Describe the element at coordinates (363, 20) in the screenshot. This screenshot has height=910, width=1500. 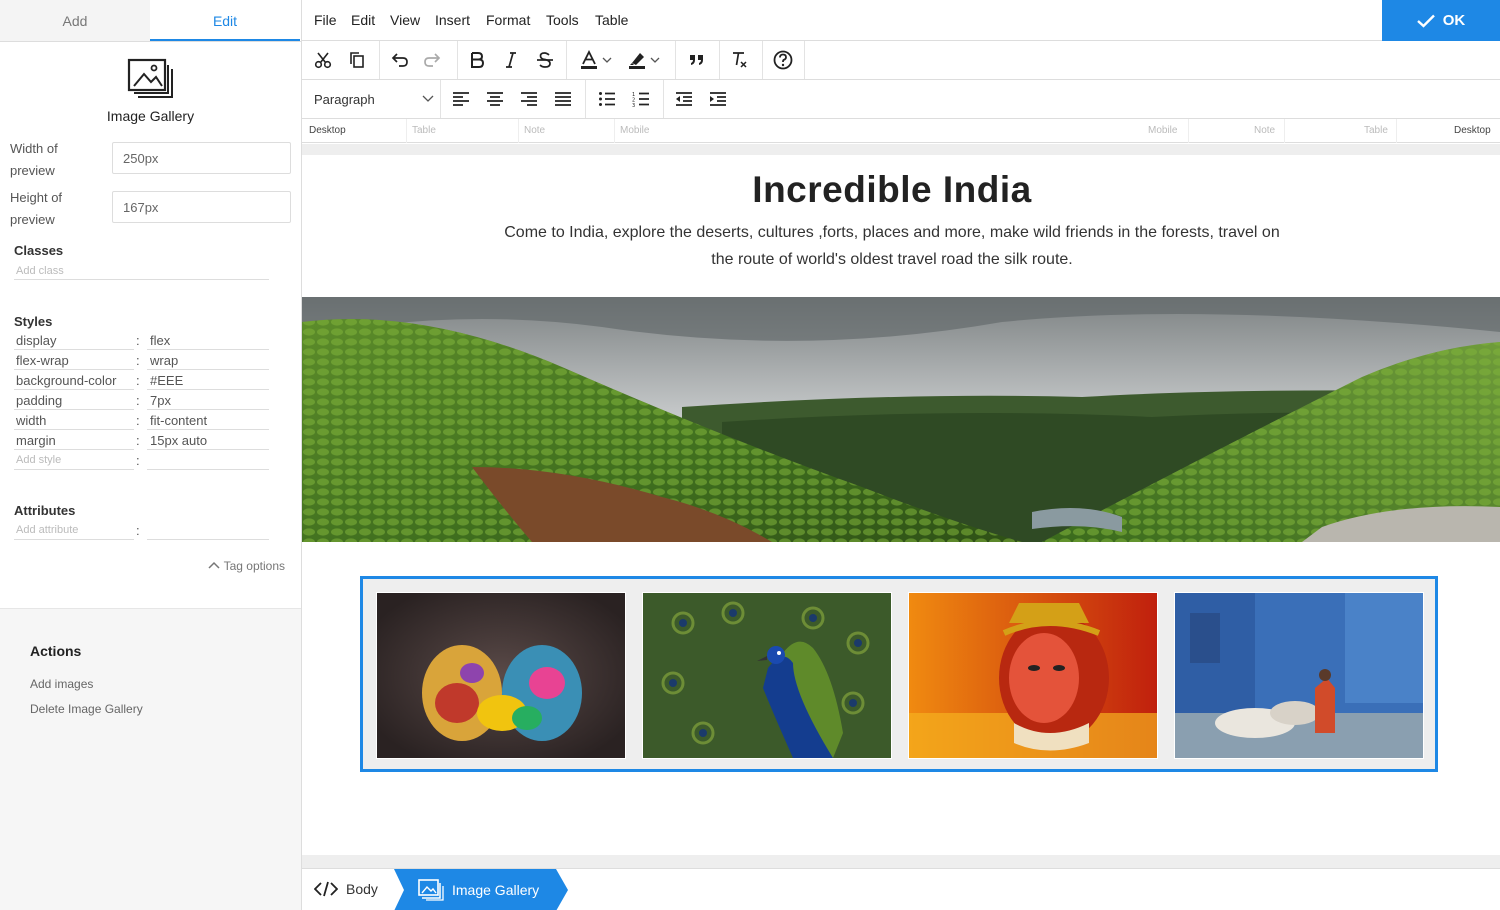
I see `menu-edit: Edit` at that location.